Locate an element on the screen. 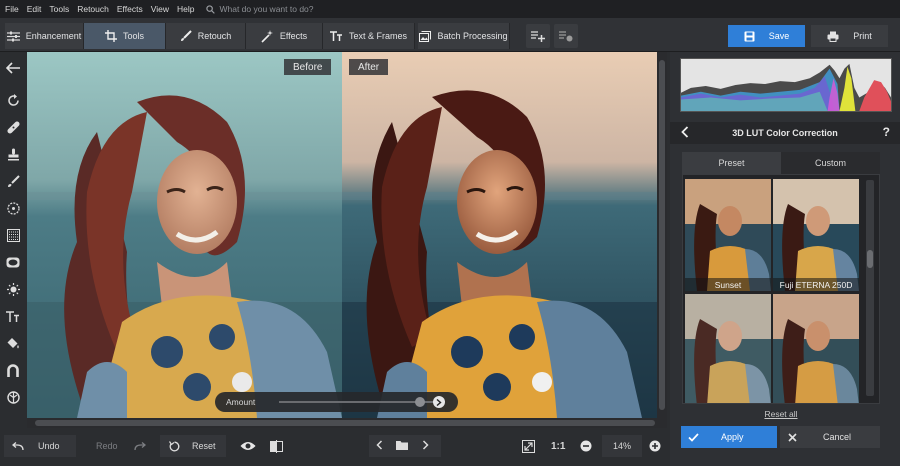  batch-icon is located at coordinates (425, 36).